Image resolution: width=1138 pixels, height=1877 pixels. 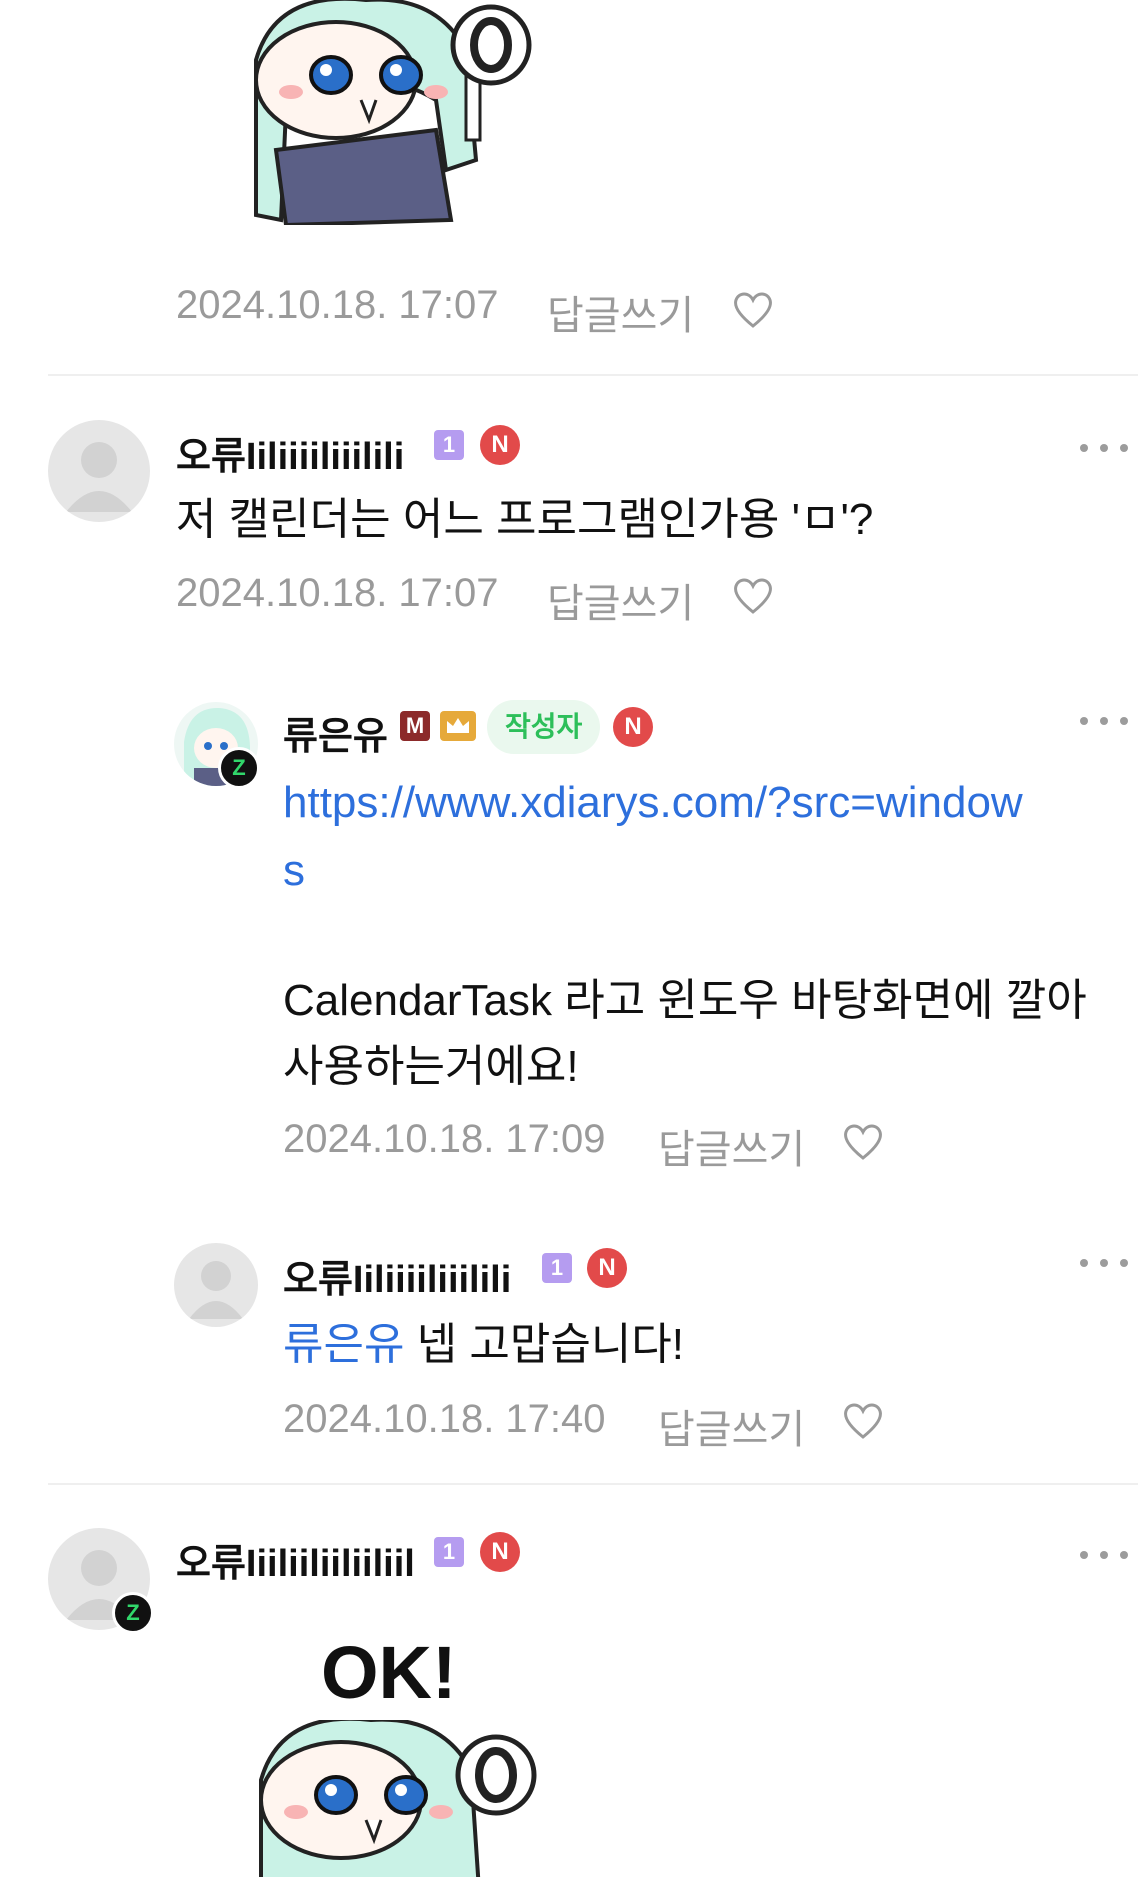 I want to click on comment-link-continuation: s, so click(x=294, y=871).